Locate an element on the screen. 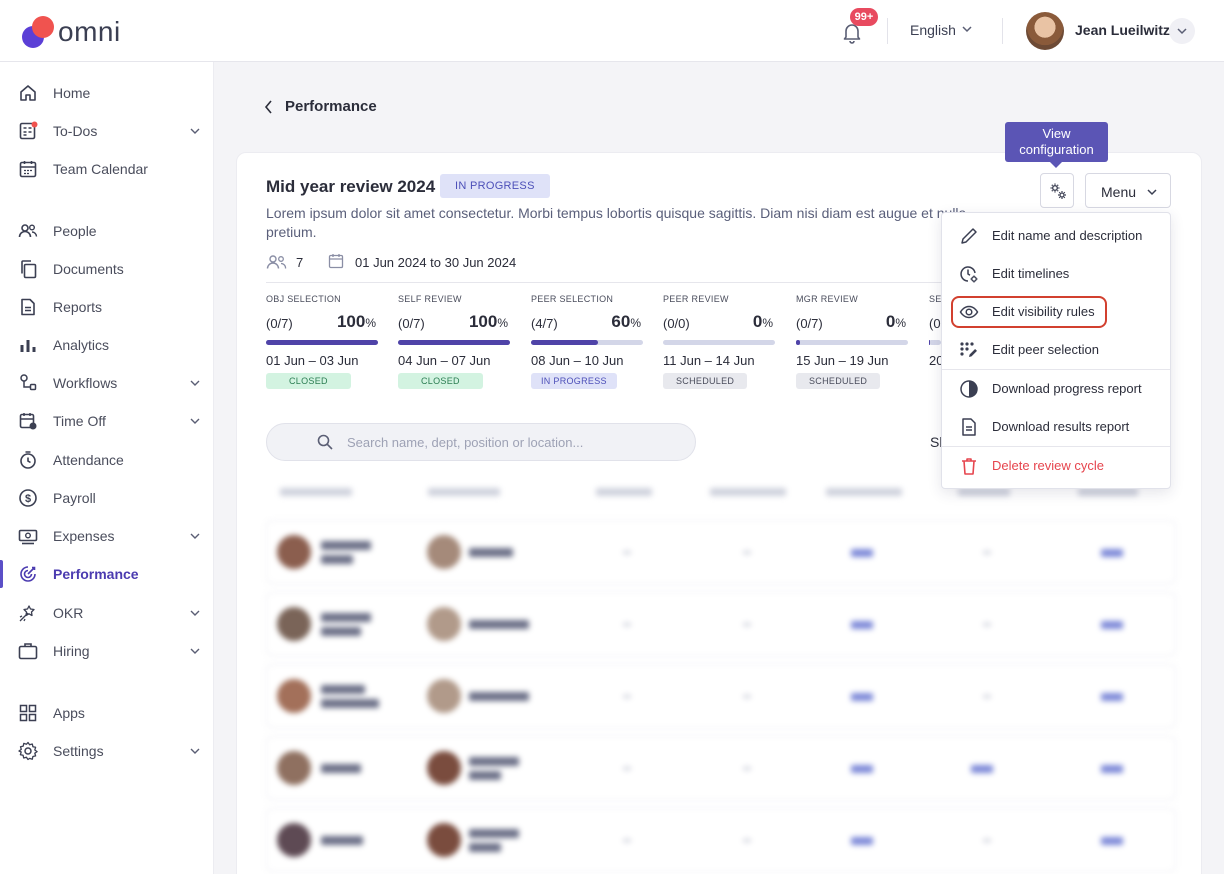 The image size is (1224, 874). attendance-icon is located at coordinates (28, 460).